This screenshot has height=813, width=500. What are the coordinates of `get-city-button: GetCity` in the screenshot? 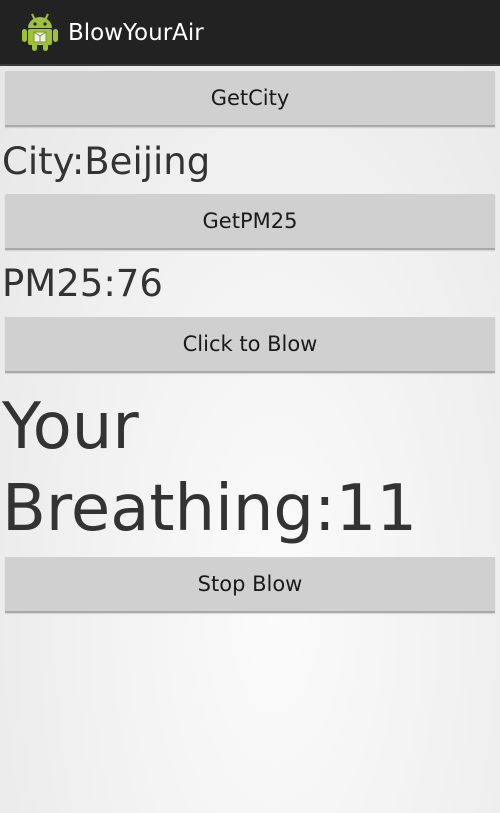 It's located at (250, 99).